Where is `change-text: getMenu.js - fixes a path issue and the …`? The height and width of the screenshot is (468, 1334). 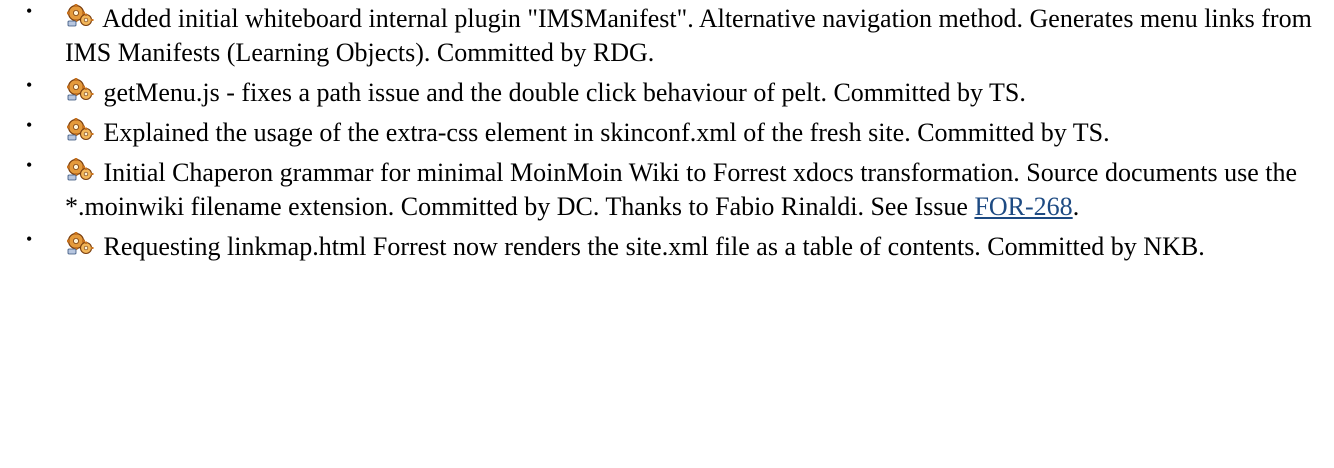
change-text: getMenu.js - fixes a path issue and the … is located at coordinates (564, 92).